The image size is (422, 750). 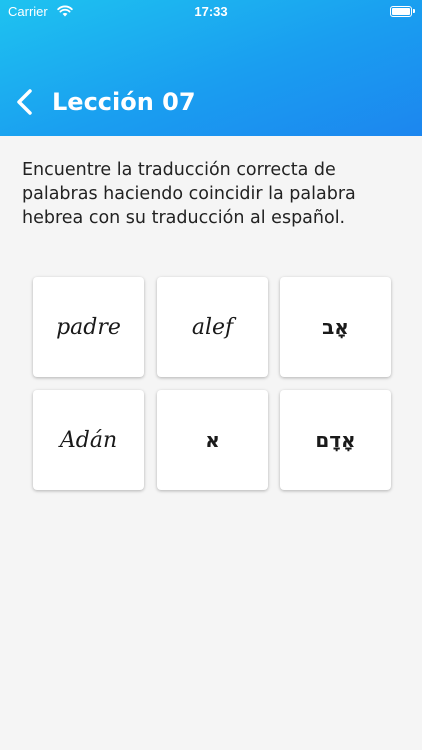 I want to click on battery-icon, so click(x=402, y=11).